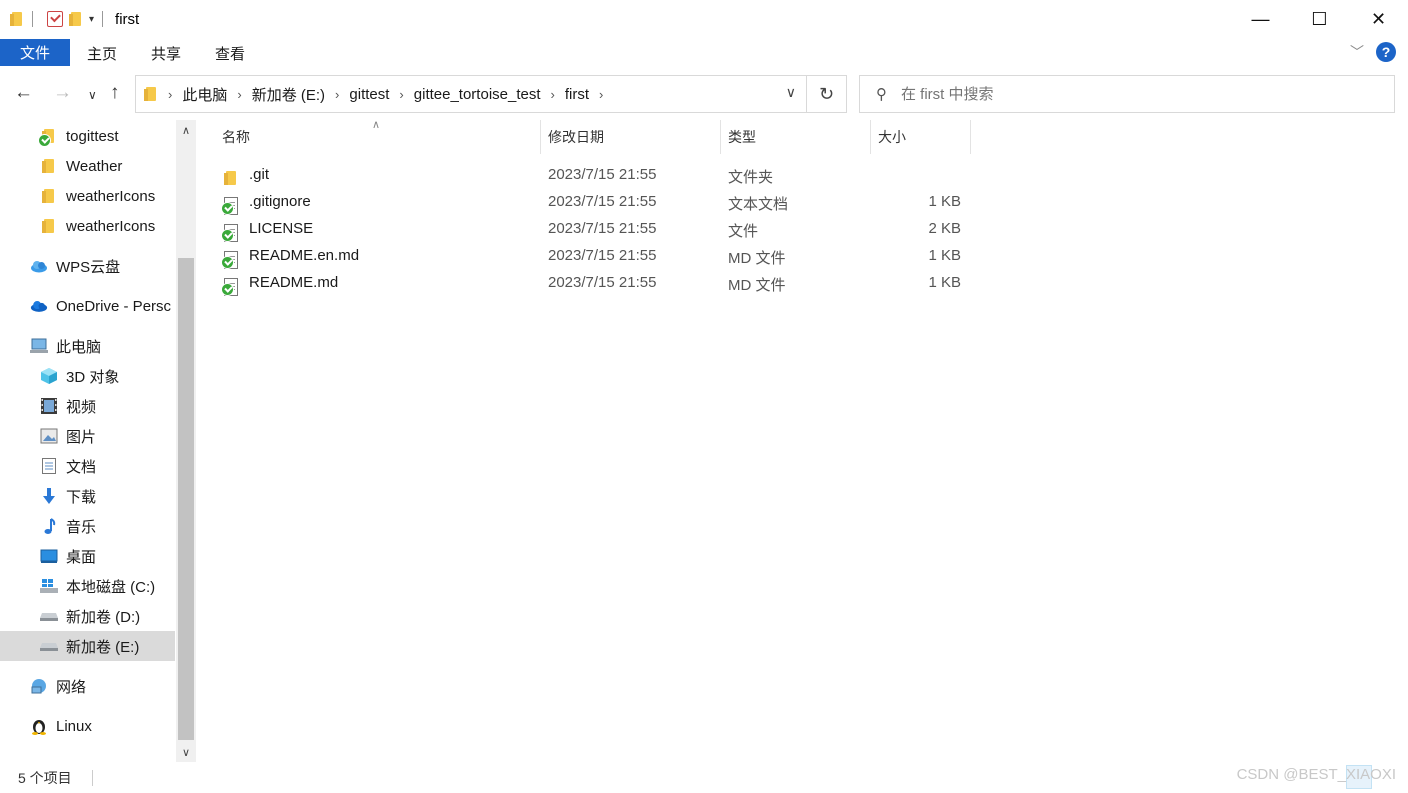 The width and height of the screenshot is (1408, 793). I want to click on sidebar-item-desktop: 桌面, so click(87, 556).